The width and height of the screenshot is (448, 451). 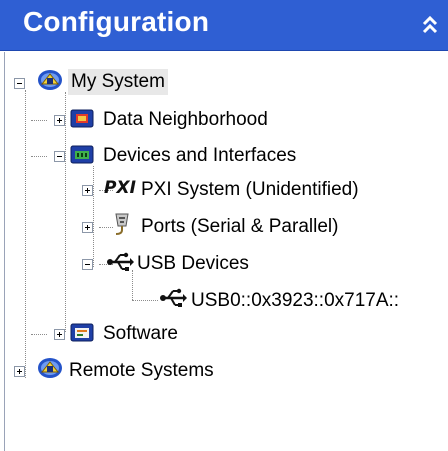 I want to click on expand-toggle-software, so click(x=59, y=334).